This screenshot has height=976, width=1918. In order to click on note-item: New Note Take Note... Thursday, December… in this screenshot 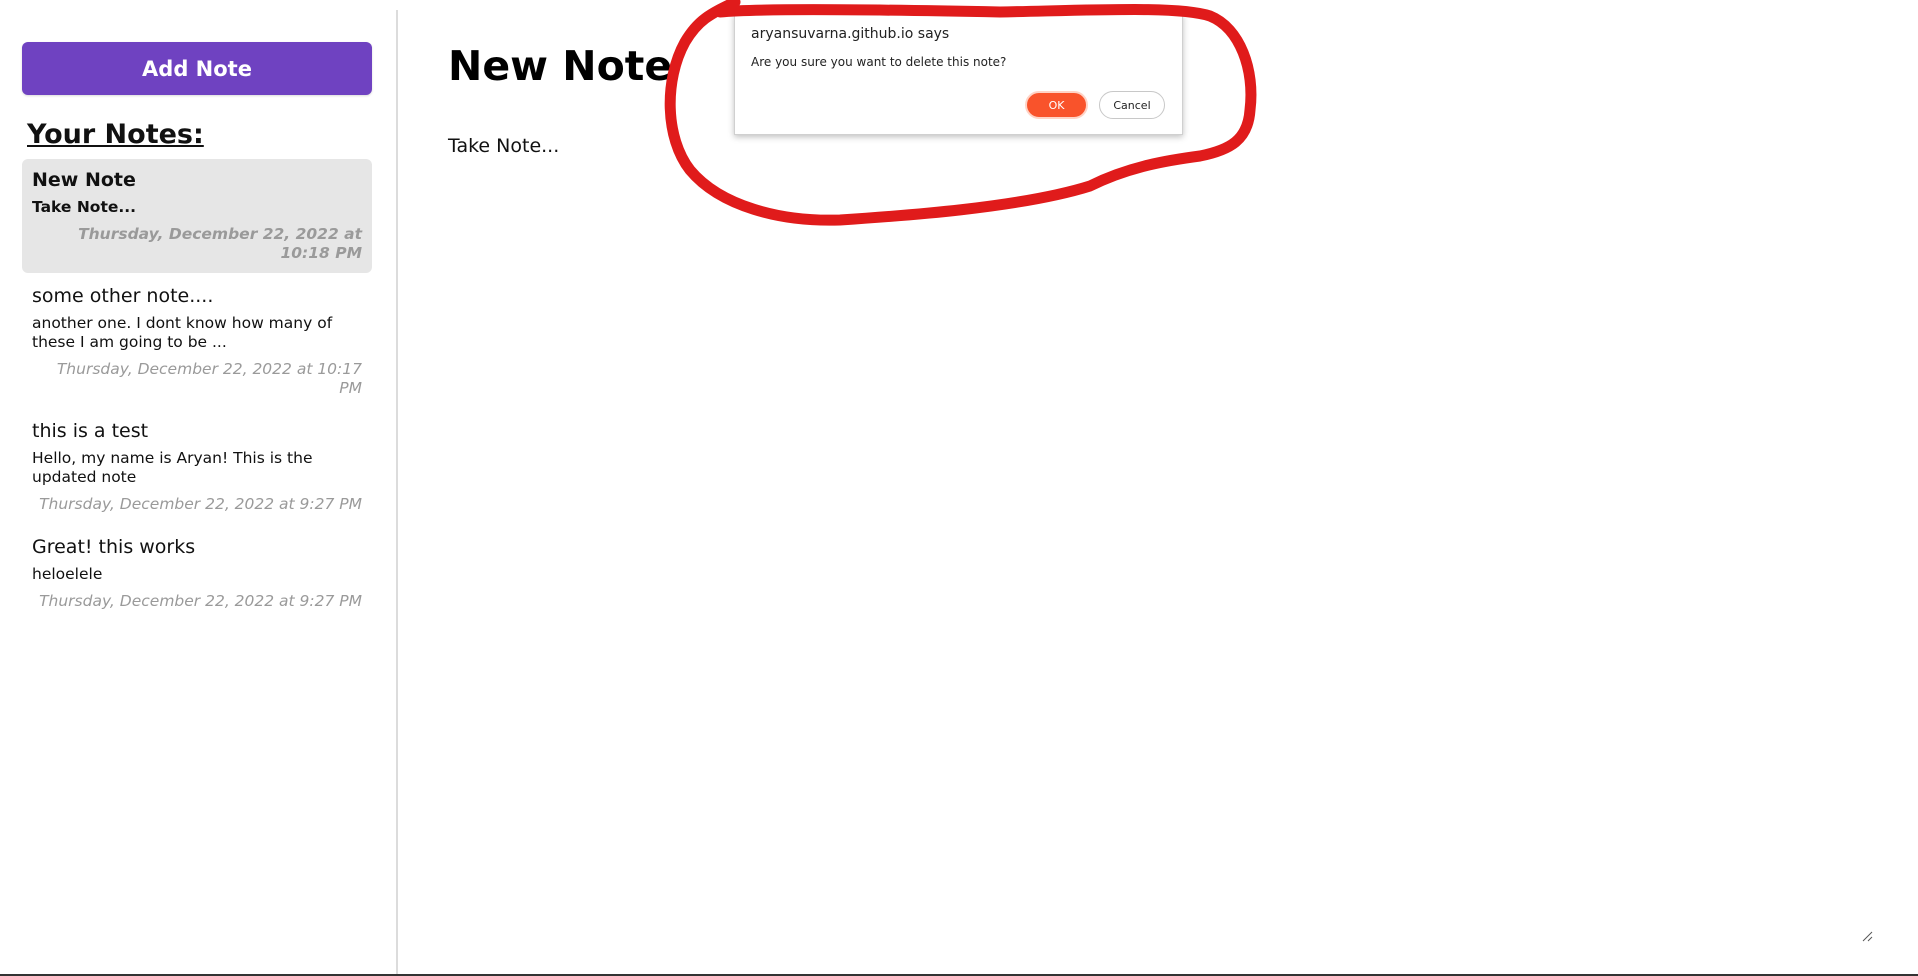, I will do `click(197, 216)`.